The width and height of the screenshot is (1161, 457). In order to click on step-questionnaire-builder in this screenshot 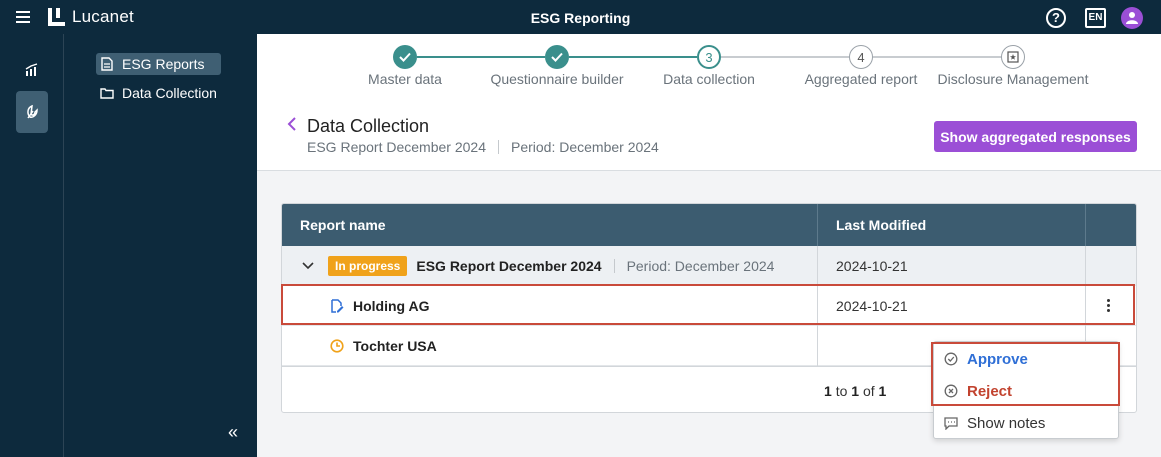, I will do `click(557, 57)`.